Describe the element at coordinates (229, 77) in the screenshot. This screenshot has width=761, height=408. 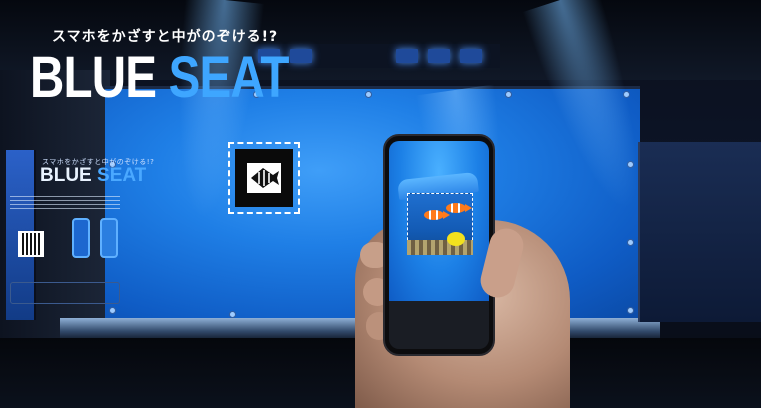
I see `title-word-seat: SEAT` at that location.